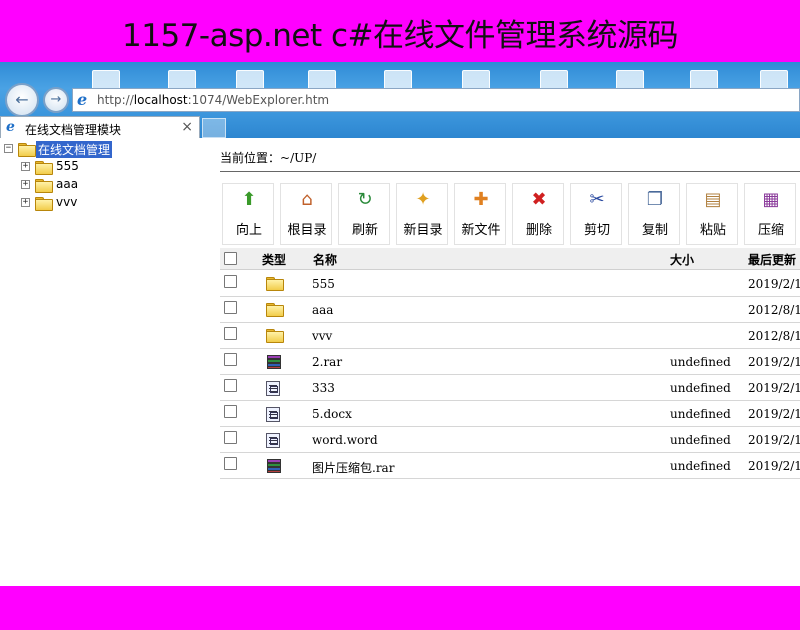  What do you see at coordinates (323, 284) in the screenshot?
I see `cell-name: 555` at bounding box center [323, 284].